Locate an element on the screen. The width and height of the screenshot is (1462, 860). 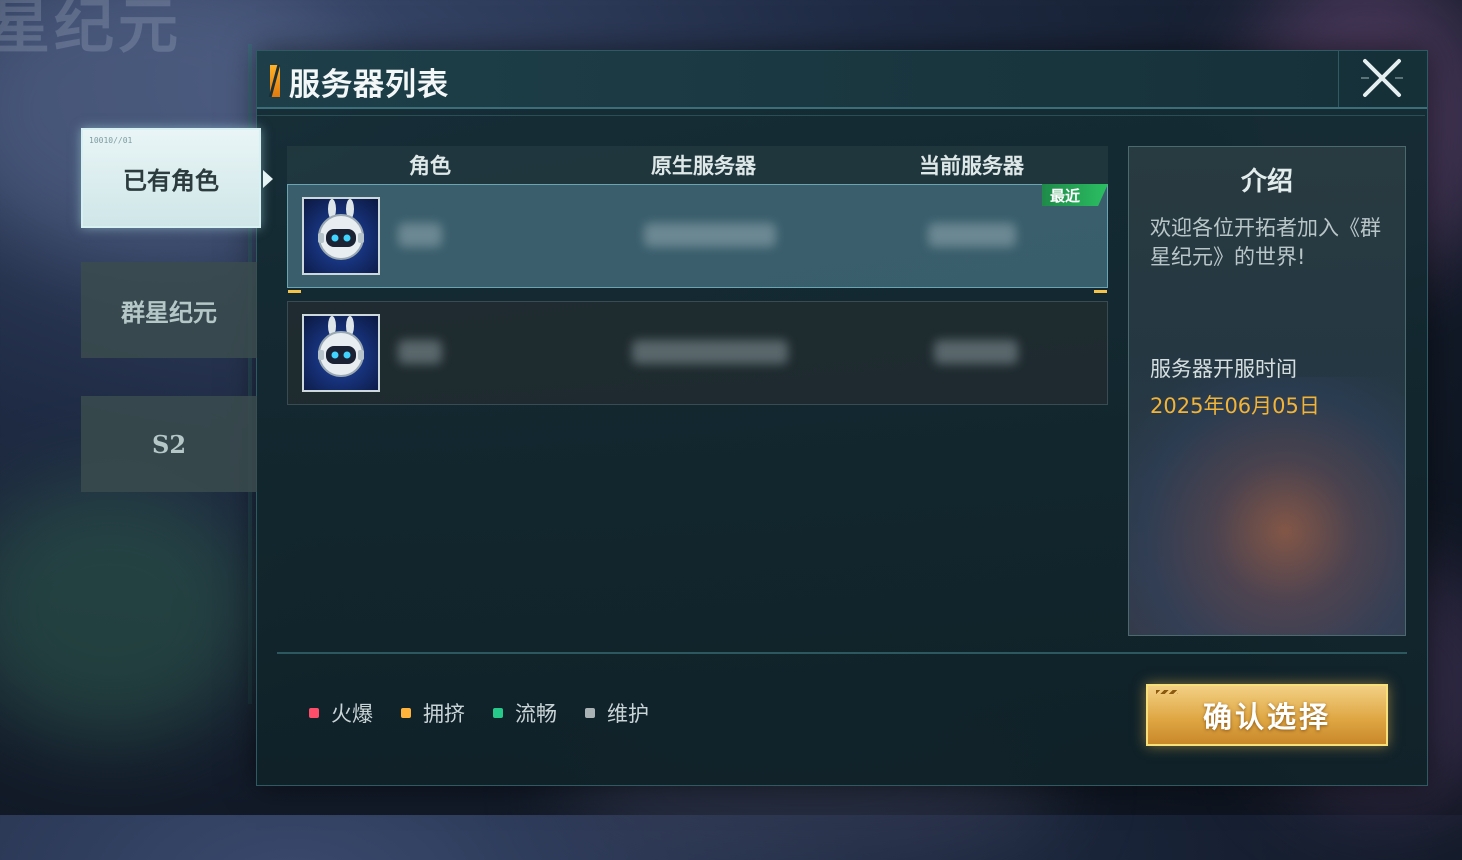
legend-item-hot: 火爆 is located at coordinates (341, 713).